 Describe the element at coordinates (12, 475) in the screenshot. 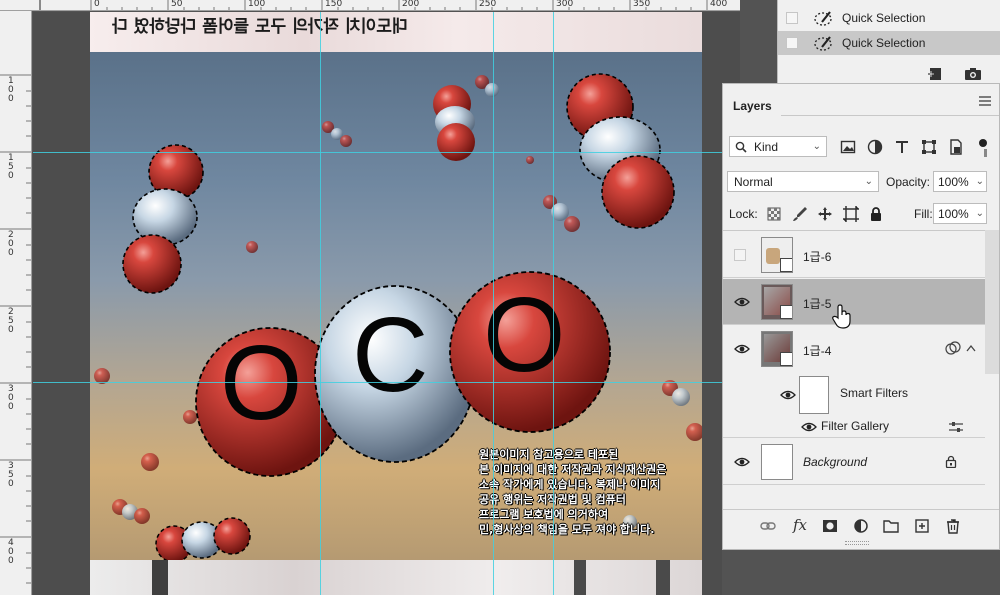

I see `ruler-tick-label: 3 5 0` at that location.